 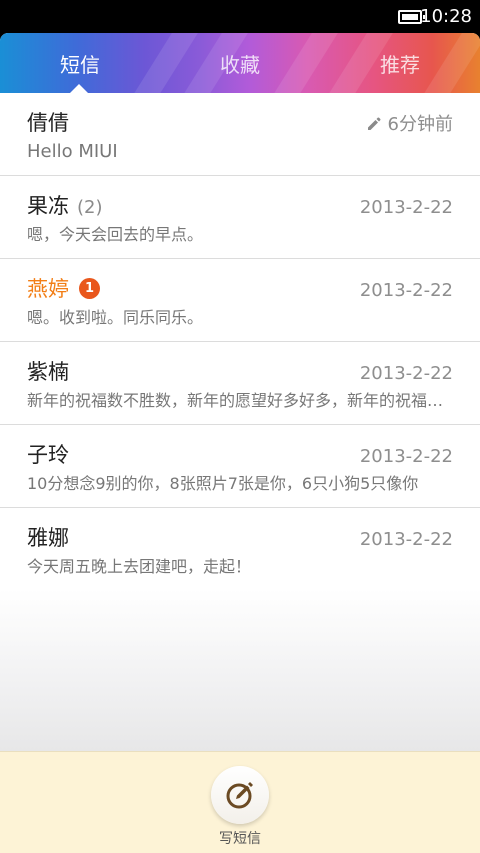 What do you see at coordinates (446, 16) in the screenshot?
I see `status-time: 10:28` at bounding box center [446, 16].